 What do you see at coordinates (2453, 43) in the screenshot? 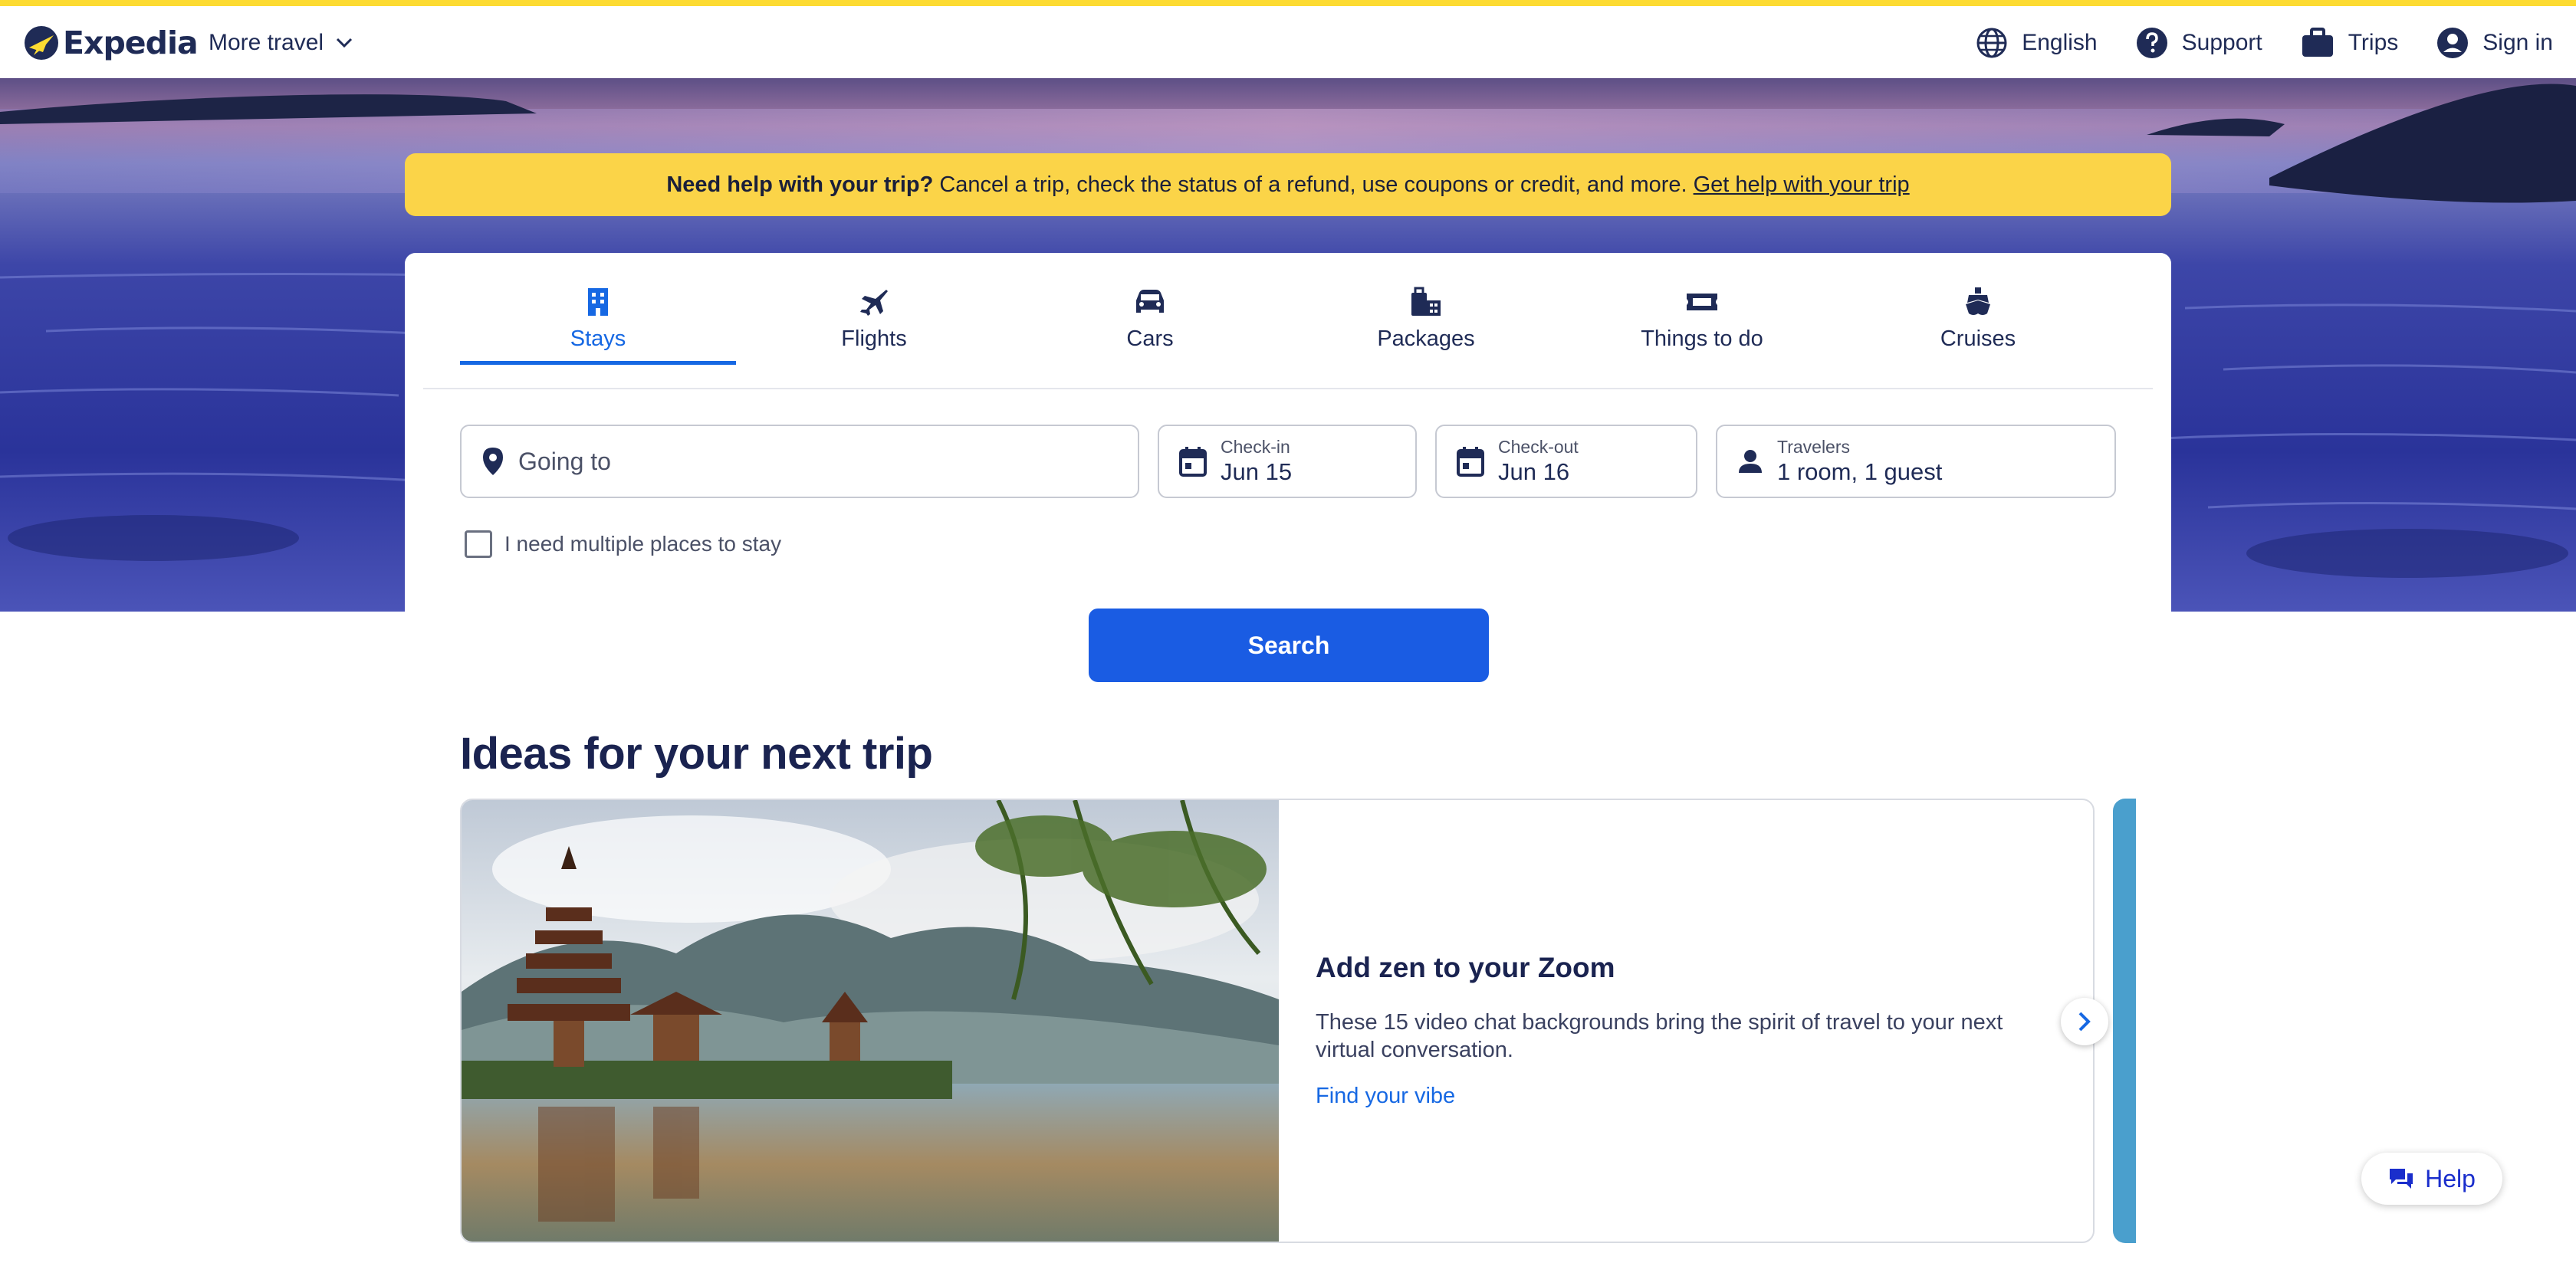
I see `account-icon` at bounding box center [2453, 43].